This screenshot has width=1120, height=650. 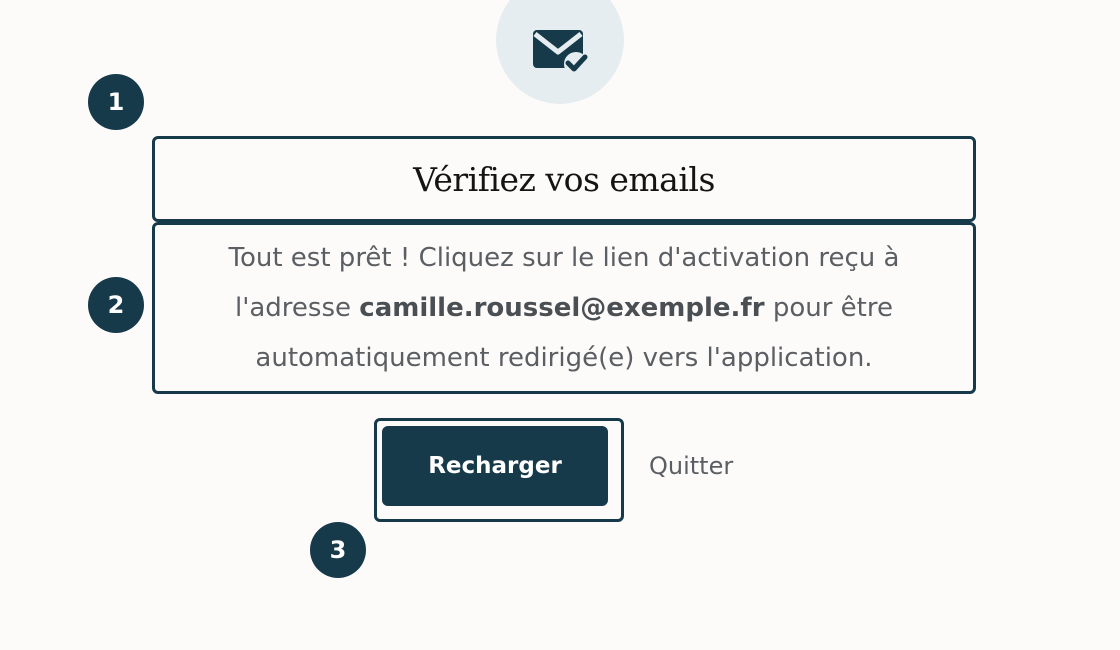 What do you see at coordinates (691, 466) in the screenshot?
I see `quit-link: Quitter` at bounding box center [691, 466].